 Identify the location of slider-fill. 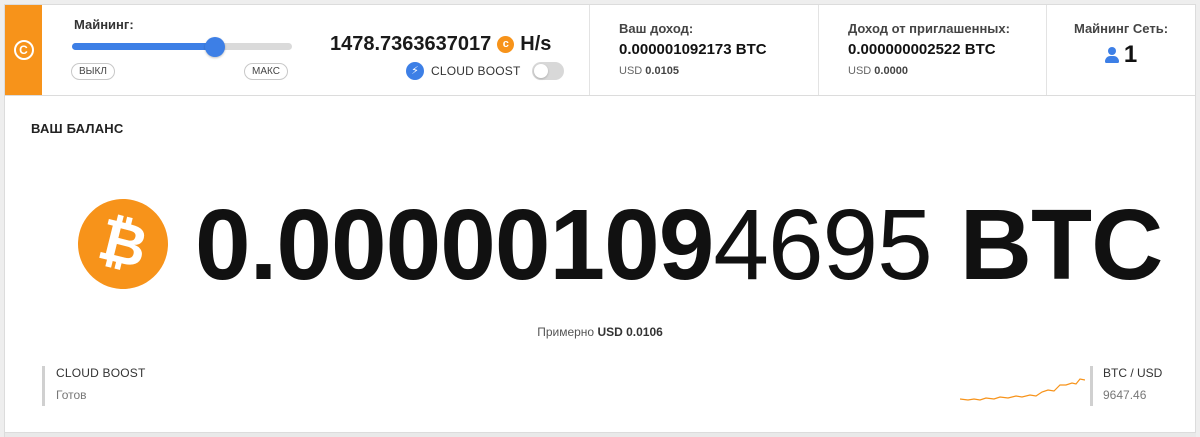
(143, 46).